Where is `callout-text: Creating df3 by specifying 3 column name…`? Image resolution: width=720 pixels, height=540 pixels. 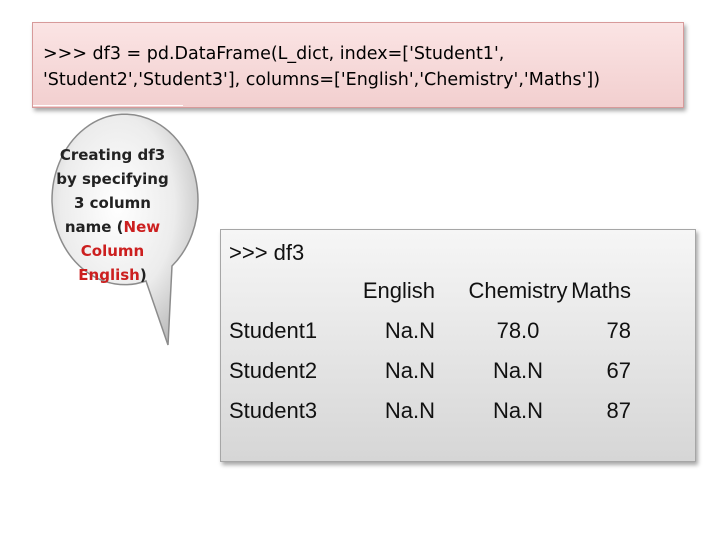 callout-text: Creating df3 by specifying 3 column name… is located at coordinates (112, 215).